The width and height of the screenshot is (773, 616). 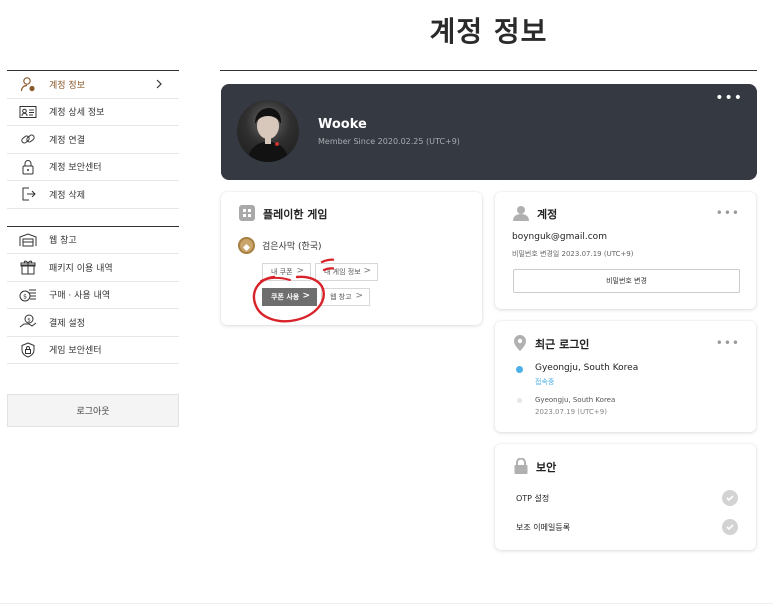 I want to click on sidebar-item-label: 계정 연결, so click(x=67, y=140).